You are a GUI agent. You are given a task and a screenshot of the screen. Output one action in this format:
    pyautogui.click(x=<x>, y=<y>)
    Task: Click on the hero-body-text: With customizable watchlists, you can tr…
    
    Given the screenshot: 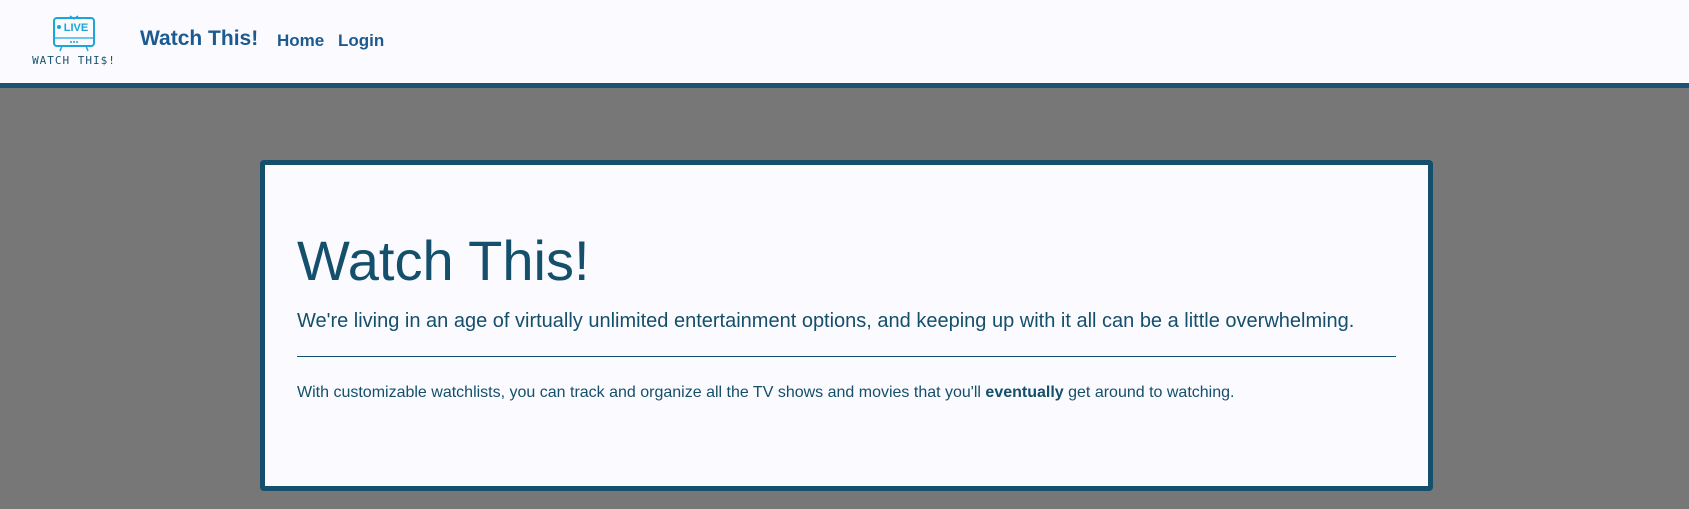 What is the action you would take?
    pyautogui.click(x=765, y=393)
    